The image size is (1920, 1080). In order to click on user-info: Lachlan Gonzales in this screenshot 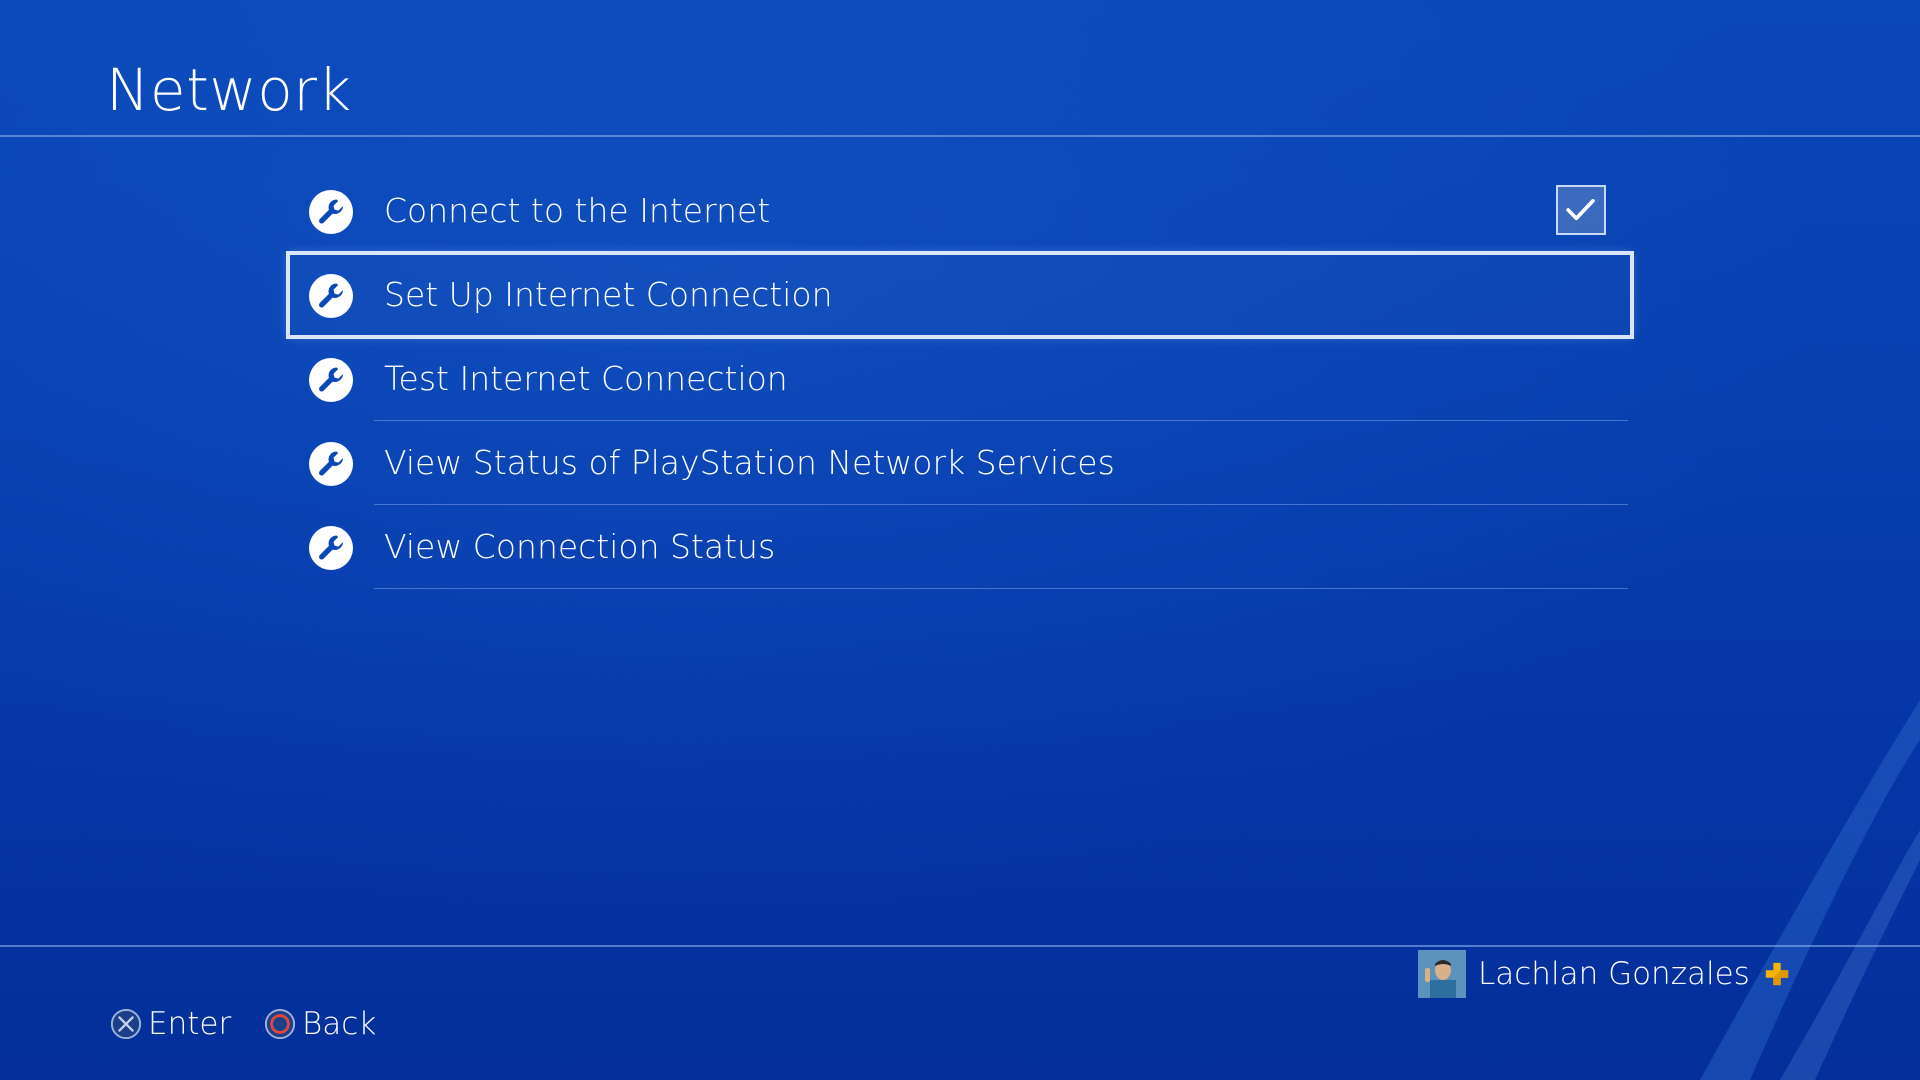, I will do `click(1604, 974)`.